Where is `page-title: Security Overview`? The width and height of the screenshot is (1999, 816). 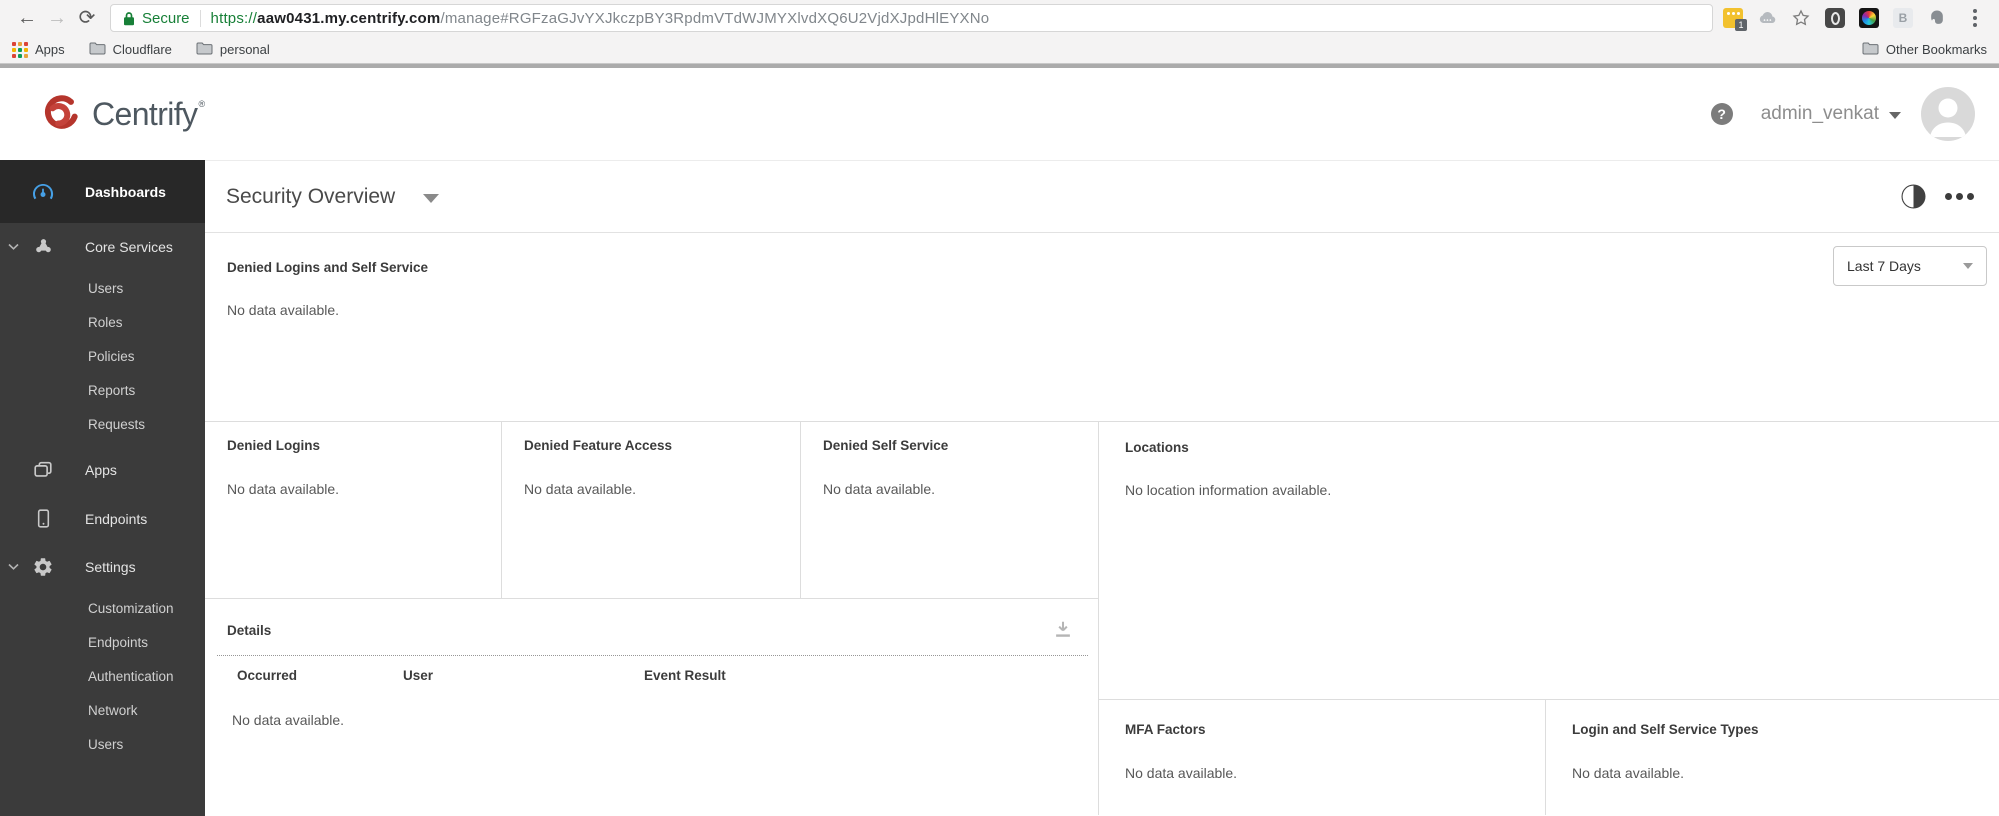 page-title: Security Overview is located at coordinates (311, 196).